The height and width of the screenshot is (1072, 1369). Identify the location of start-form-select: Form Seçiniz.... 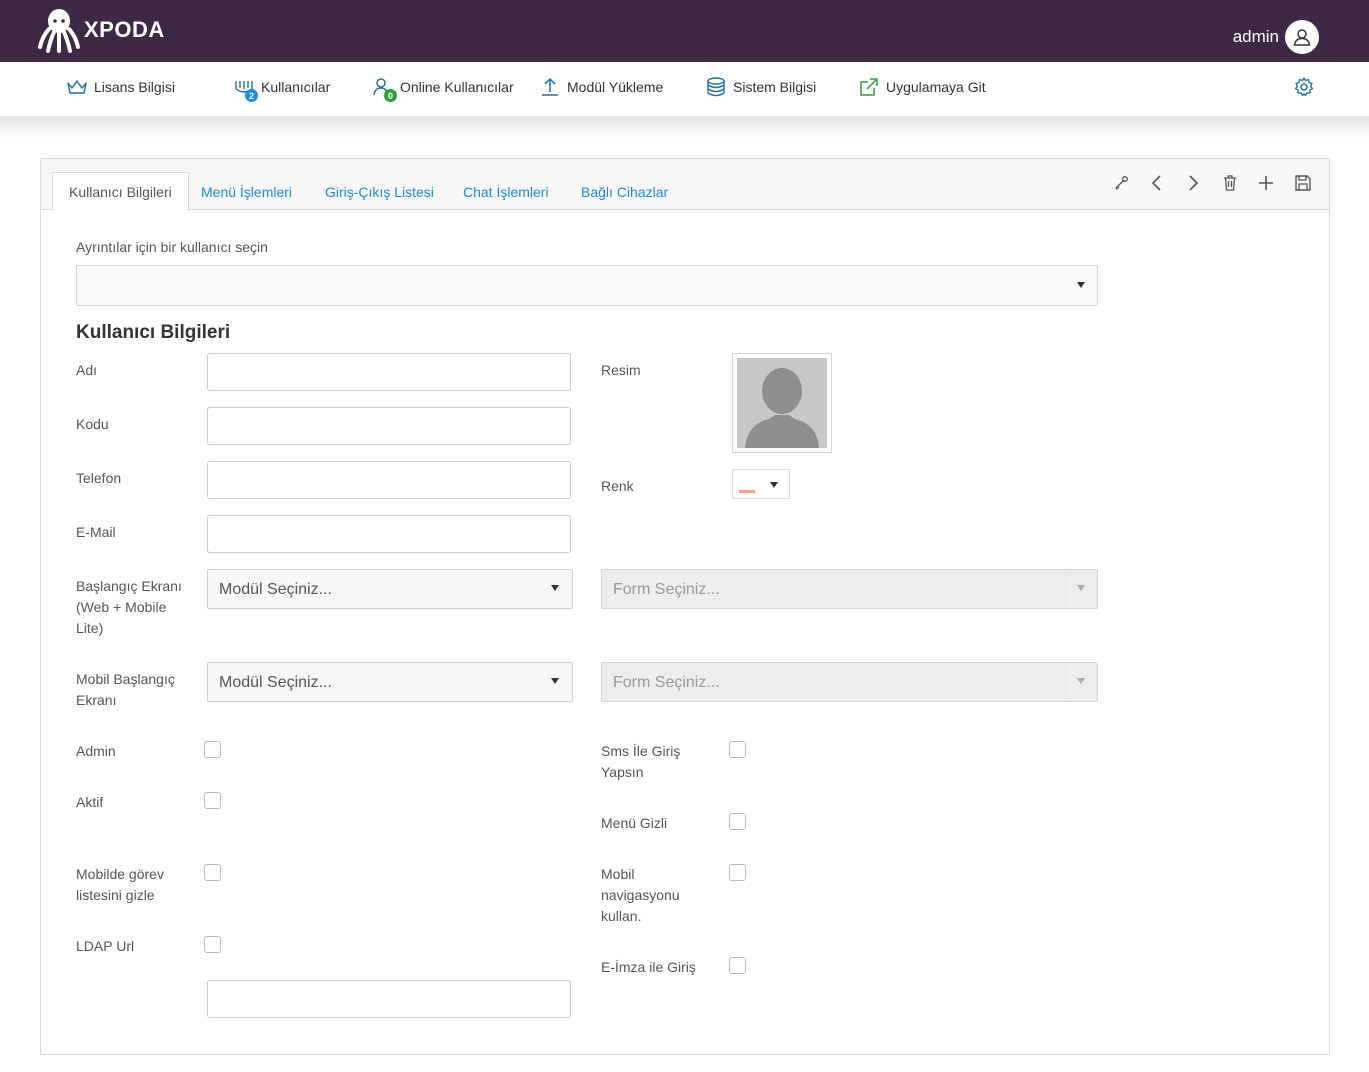
(849, 589).